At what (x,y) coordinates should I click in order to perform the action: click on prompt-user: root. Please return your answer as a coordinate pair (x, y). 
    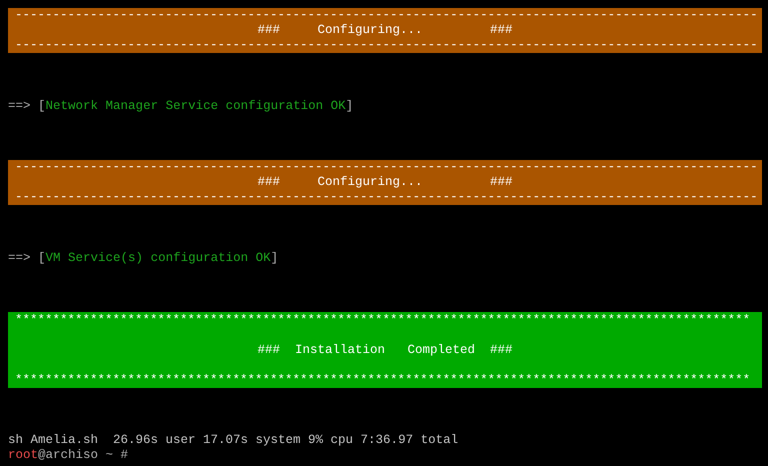
    Looking at the image, I should click on (23, 455).